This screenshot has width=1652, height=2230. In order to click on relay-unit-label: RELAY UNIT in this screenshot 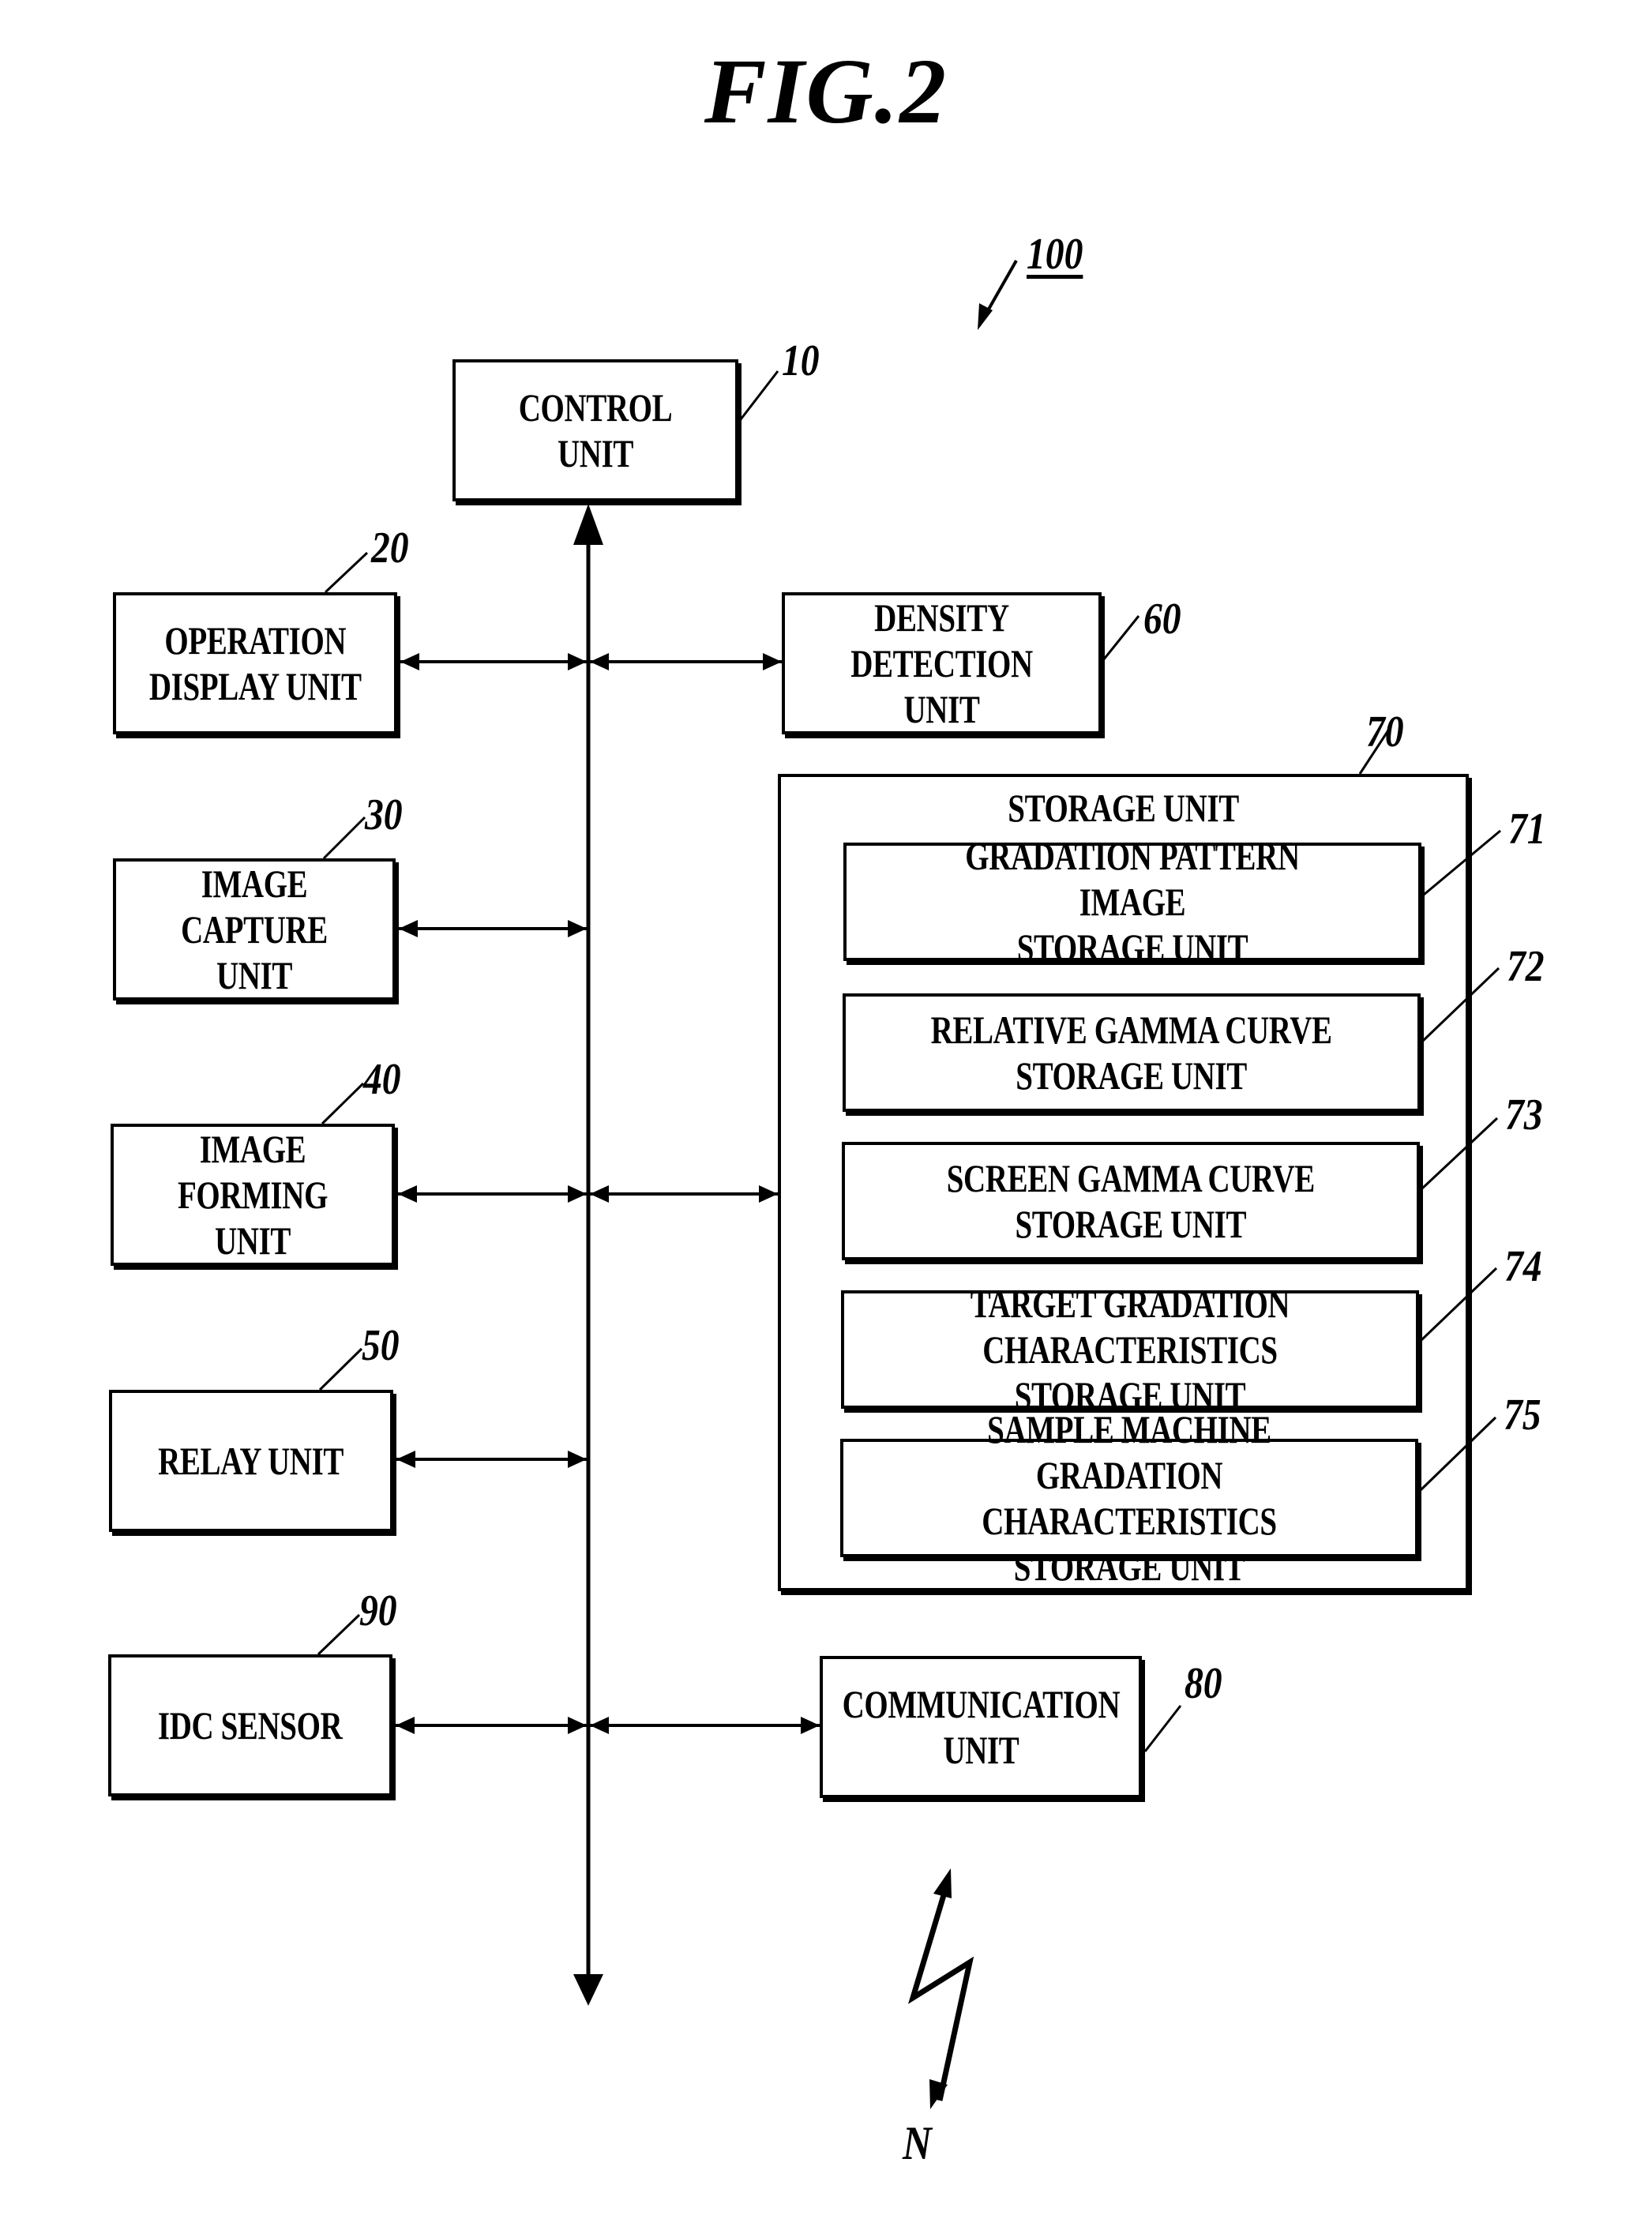, I will do `click(251, 1461)`.